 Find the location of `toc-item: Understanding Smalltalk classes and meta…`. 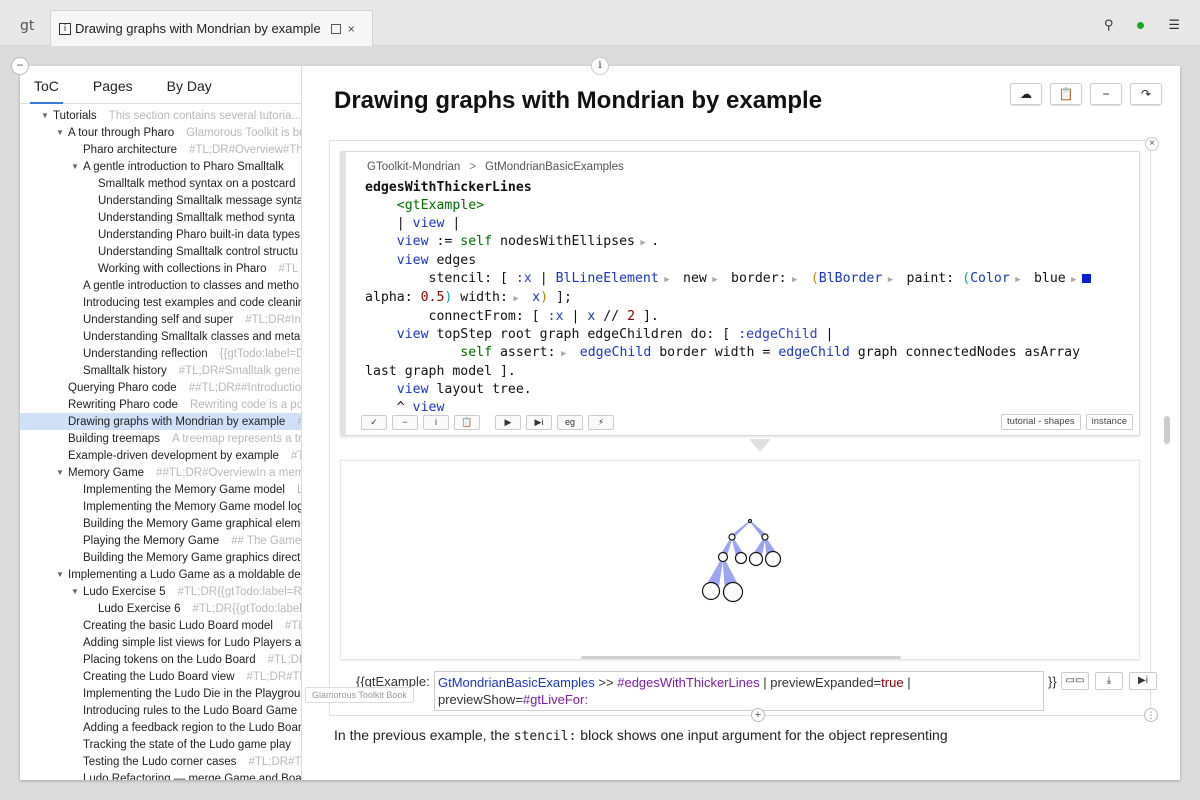

toc-item: Understanding Smalltalk classes and meta… is located at coordinates (160, 336).